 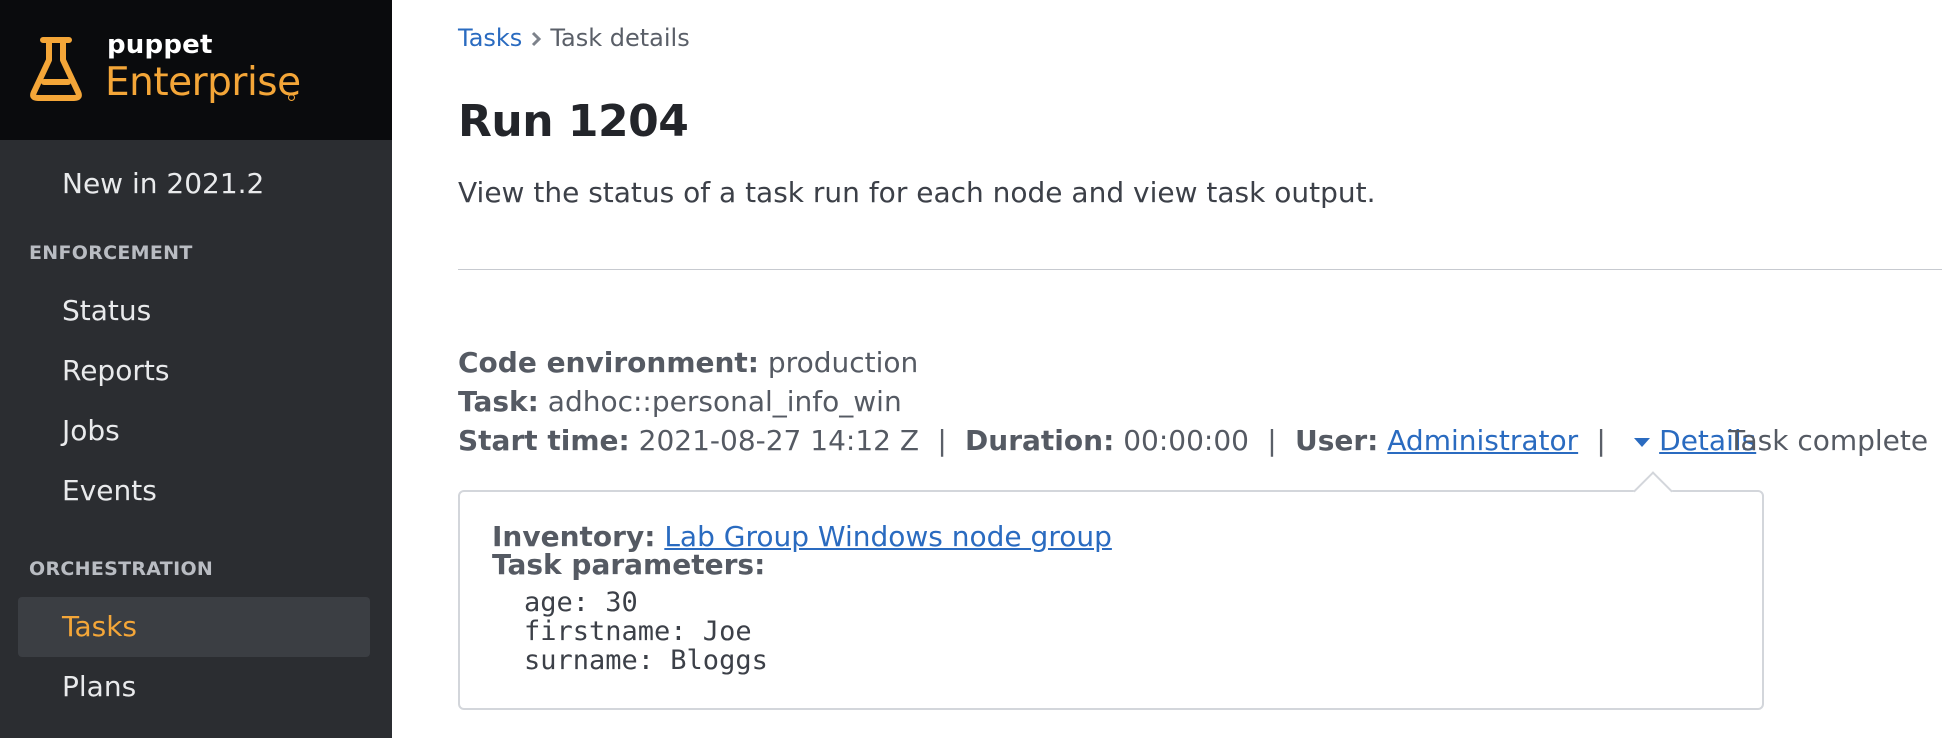 I want to click on registered-mark-icon, so click(x=291, y=97).